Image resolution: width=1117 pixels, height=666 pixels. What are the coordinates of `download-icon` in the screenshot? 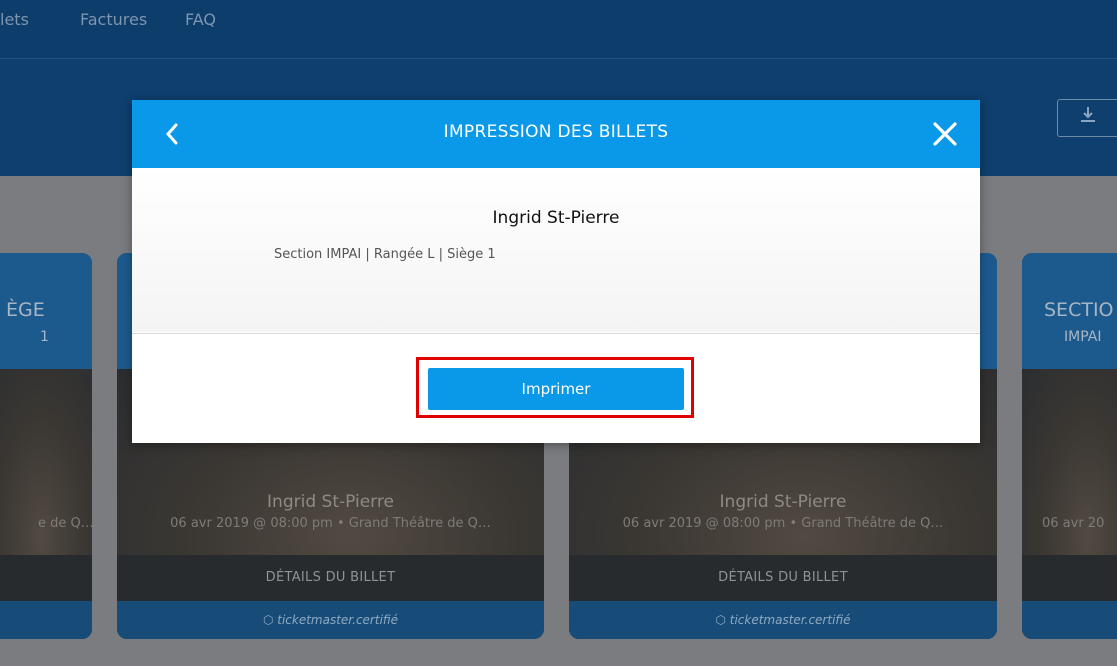 It's located at (1088, 118).